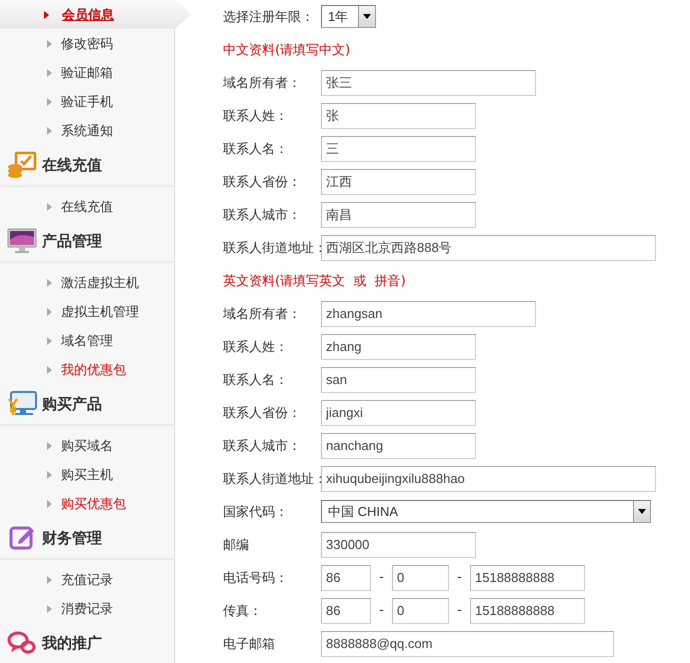 The height and width of the screenshot is (663, 690). What do you see at coordinates (87, 503) in the screenshot?
I see `sidebar-item: 购买优惠包` at bounding box center [87, 503].